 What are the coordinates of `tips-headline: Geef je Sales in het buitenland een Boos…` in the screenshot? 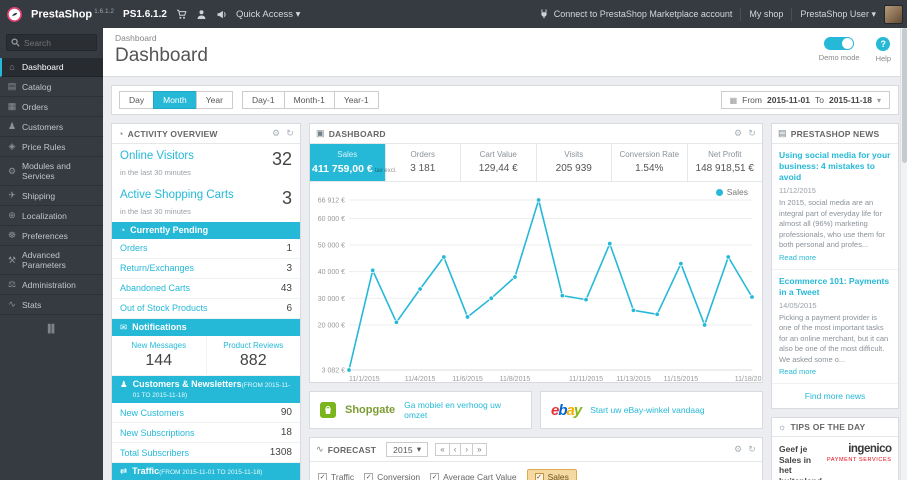 It's located at (800, 462).